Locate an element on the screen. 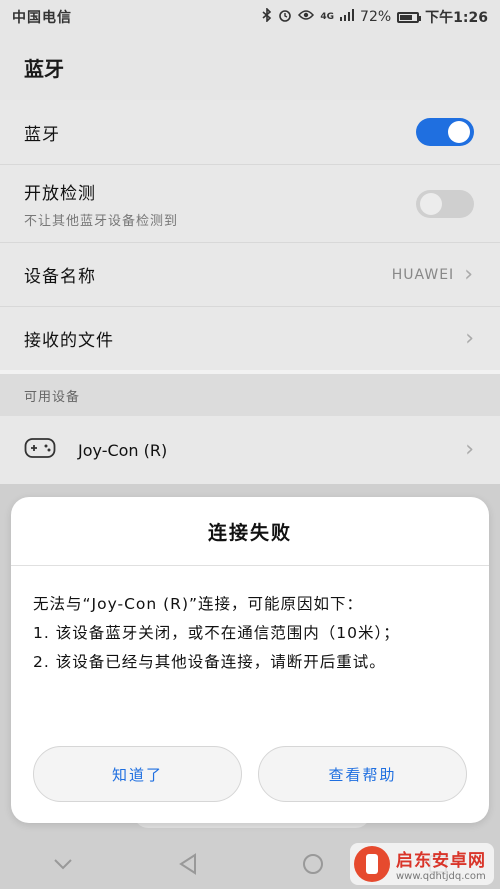 This screenshot has height=889, width=500. page-title: 蓝牙 is located at coordinates (250, 67).